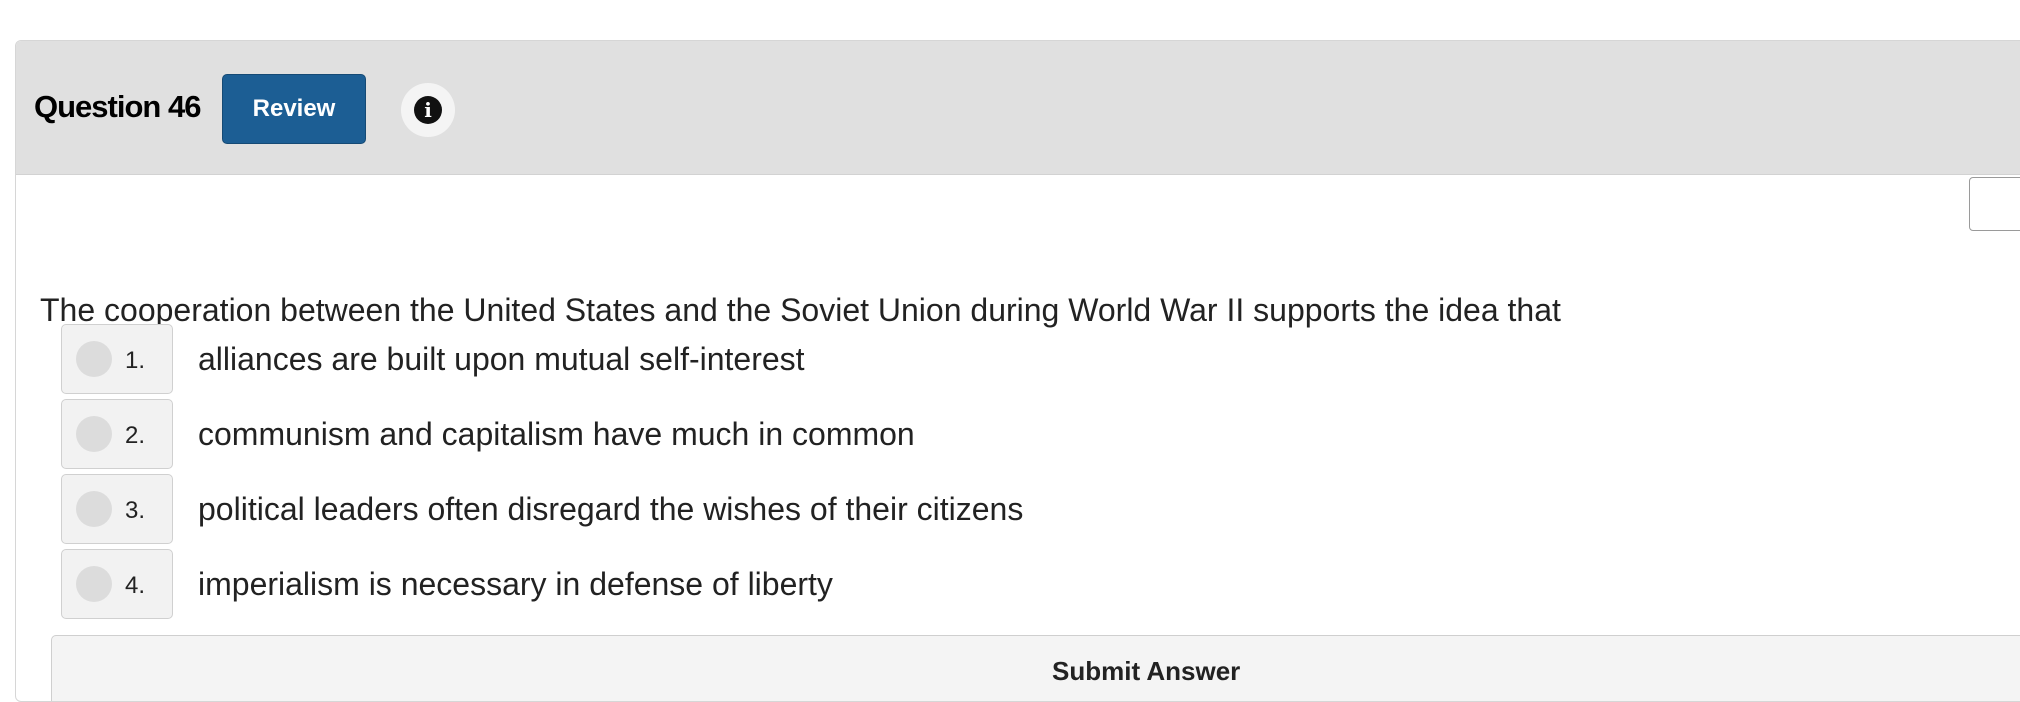 The height and width of the screenshot is (702, 2020). I want to click on review-button: Review, so click(294, 109).